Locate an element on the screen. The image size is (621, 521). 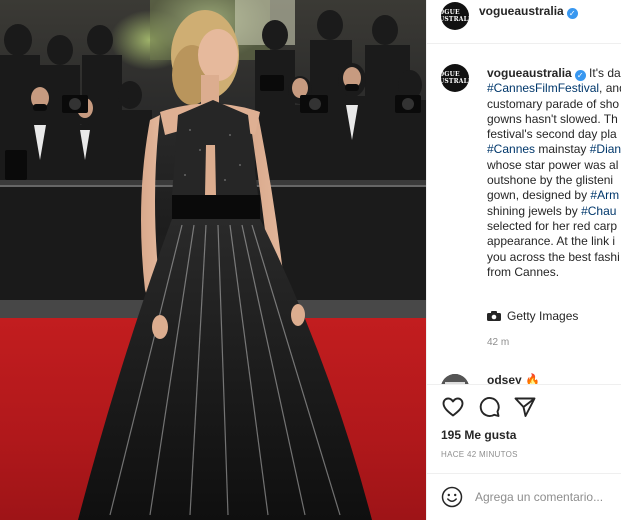
caption-username: vogueaustralia is located at coordinates (529, 73).